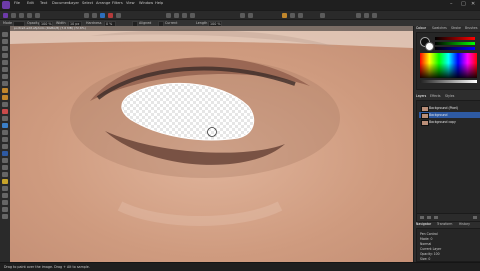  I want to click on layer-row: Background (Pixel), so click(449, 108).